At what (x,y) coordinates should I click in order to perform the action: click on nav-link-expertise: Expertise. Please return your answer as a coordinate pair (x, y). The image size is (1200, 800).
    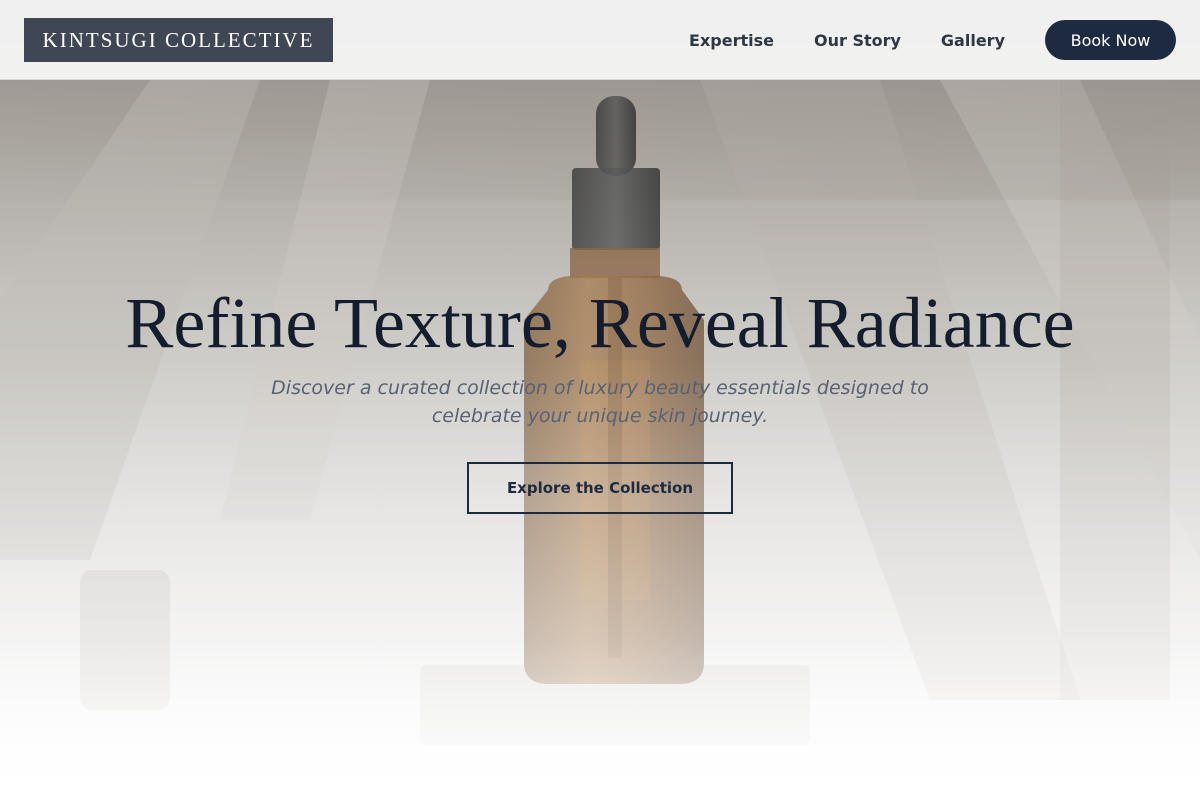
    Looking at the image, I should click on (731, 40).